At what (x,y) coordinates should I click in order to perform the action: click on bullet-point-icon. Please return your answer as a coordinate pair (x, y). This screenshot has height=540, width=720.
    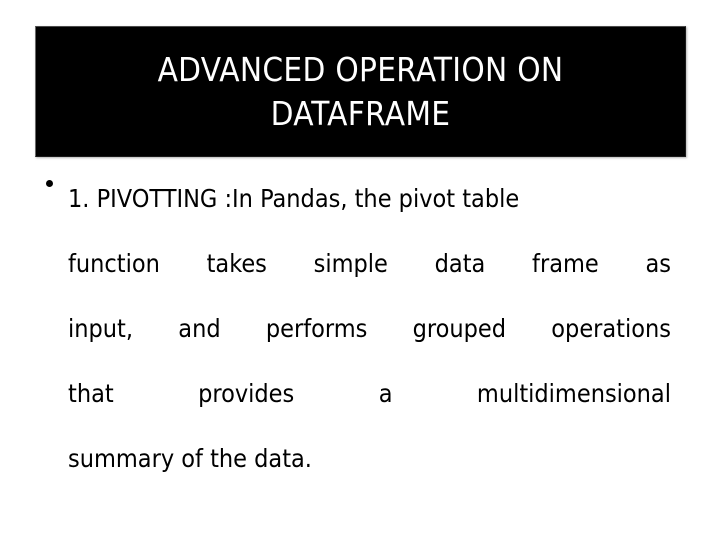
    Looking at the image, I should click on (49, 183).